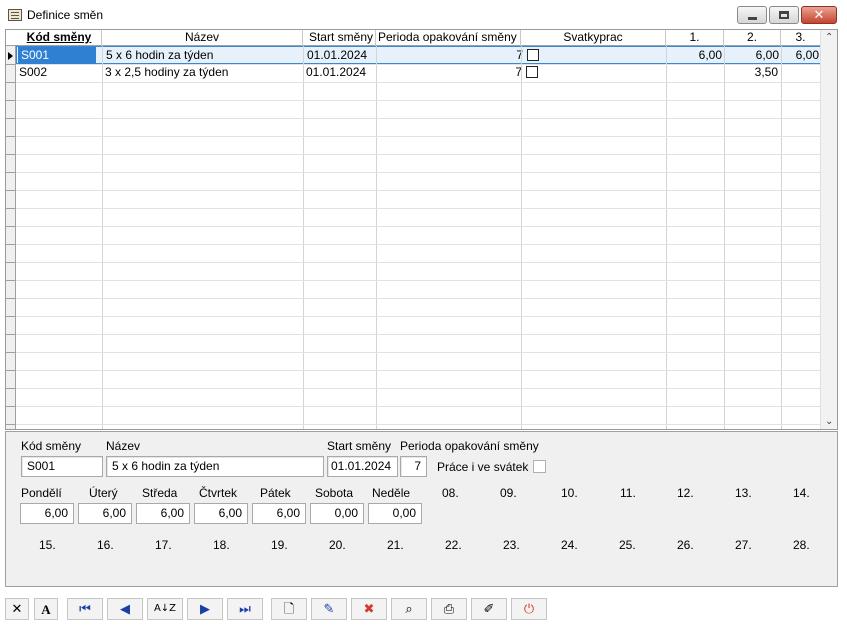 Image resolution: width=847 pixels, height=629 pixels. Describe the element at coordinates (123, 446) in the screenshot. I see `label-name: Název` at that location.